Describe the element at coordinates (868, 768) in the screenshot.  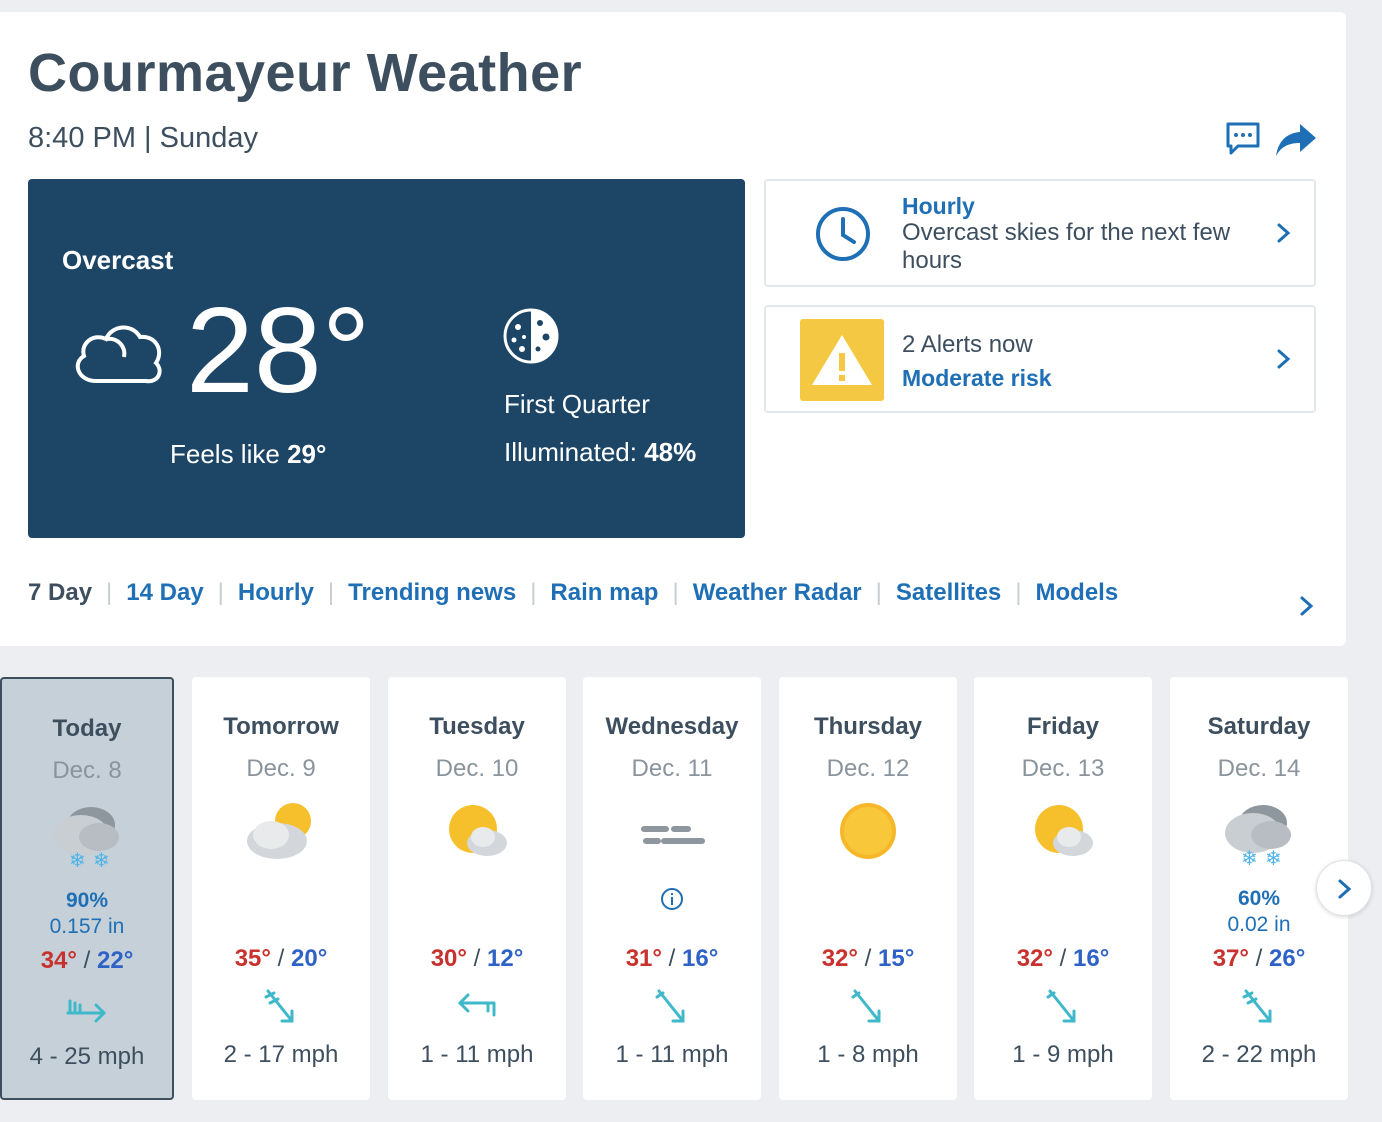
I see `day-date: Dec. 12` at that location.